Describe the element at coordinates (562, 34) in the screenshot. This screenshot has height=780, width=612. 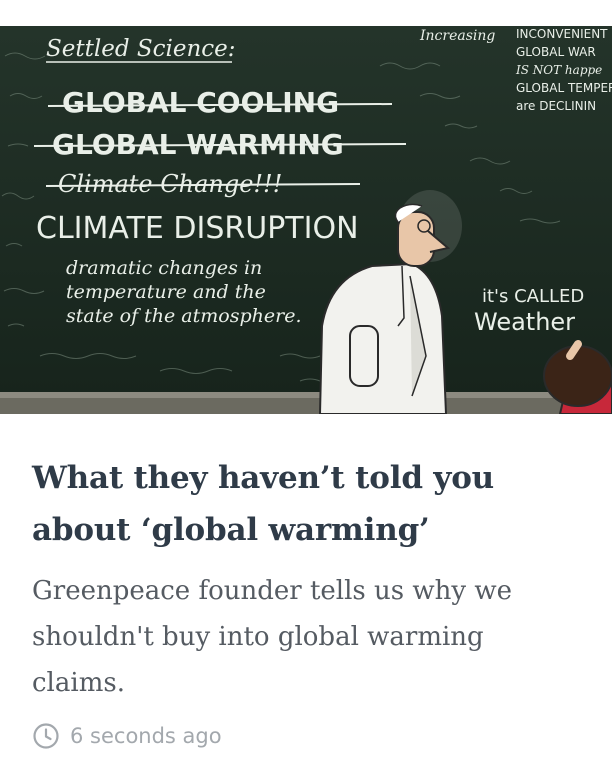
I see `board-note: INCONVENIENT` at that location.